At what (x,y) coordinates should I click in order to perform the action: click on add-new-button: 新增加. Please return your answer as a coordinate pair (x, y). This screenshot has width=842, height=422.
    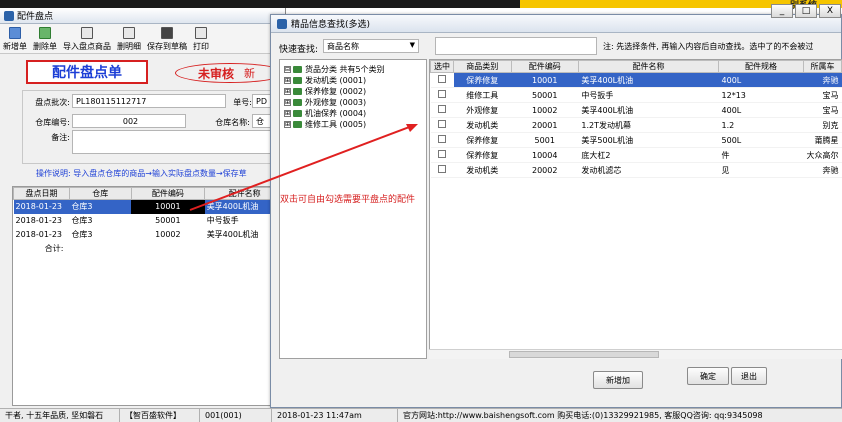
    Looking at the image, I should click on (618, 380).